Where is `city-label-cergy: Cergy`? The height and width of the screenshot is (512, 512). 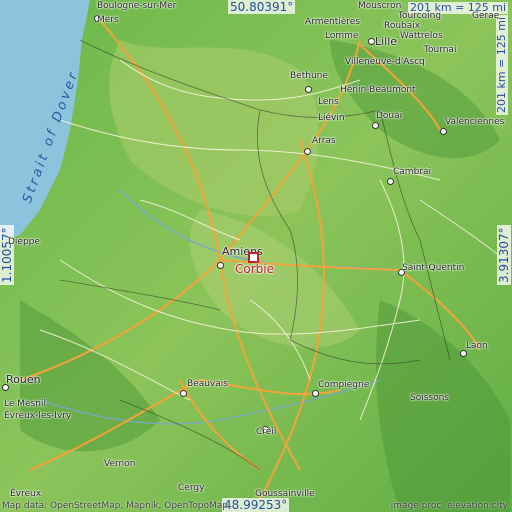 city-label-cergy: Cergy is located at coordinates (191, 488).